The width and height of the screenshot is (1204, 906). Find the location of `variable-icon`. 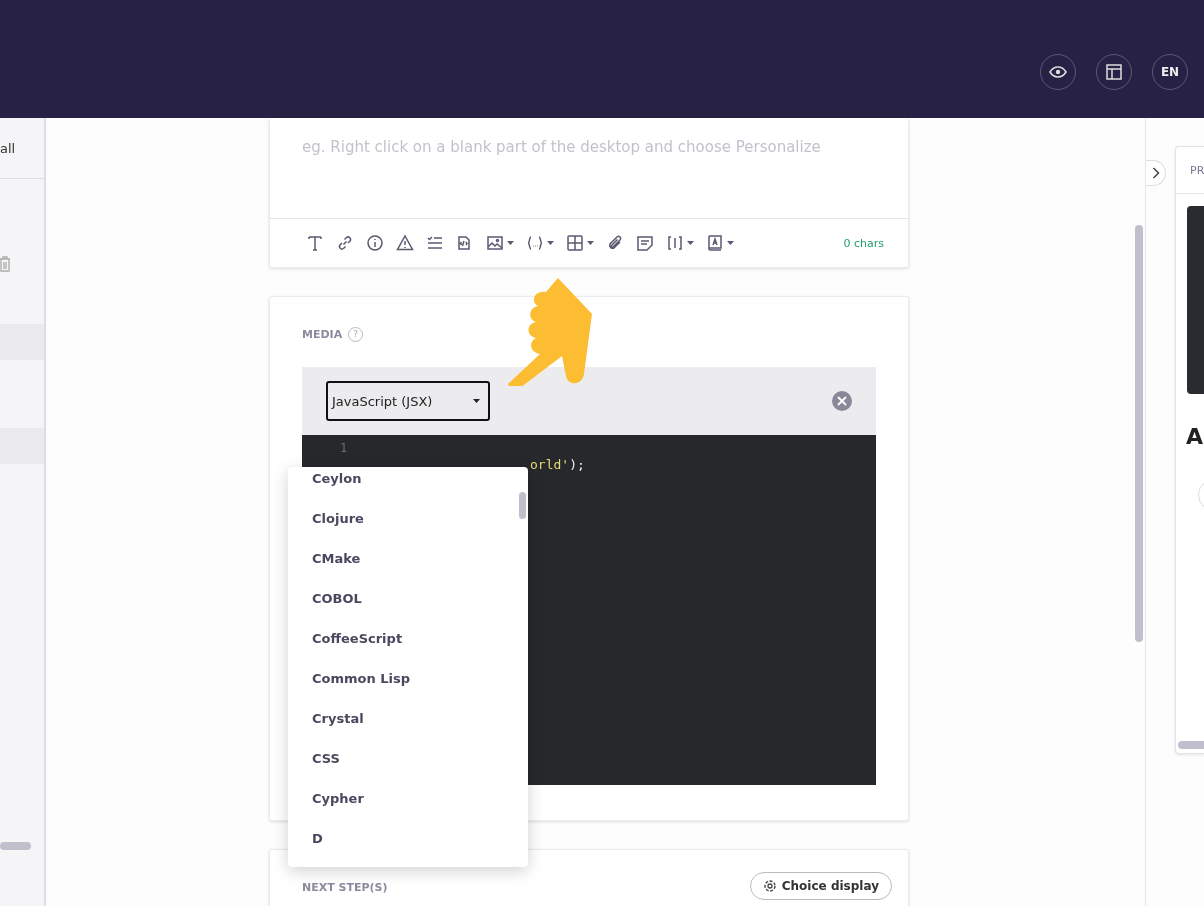

variable-icon is located at coordinates (535, 243).